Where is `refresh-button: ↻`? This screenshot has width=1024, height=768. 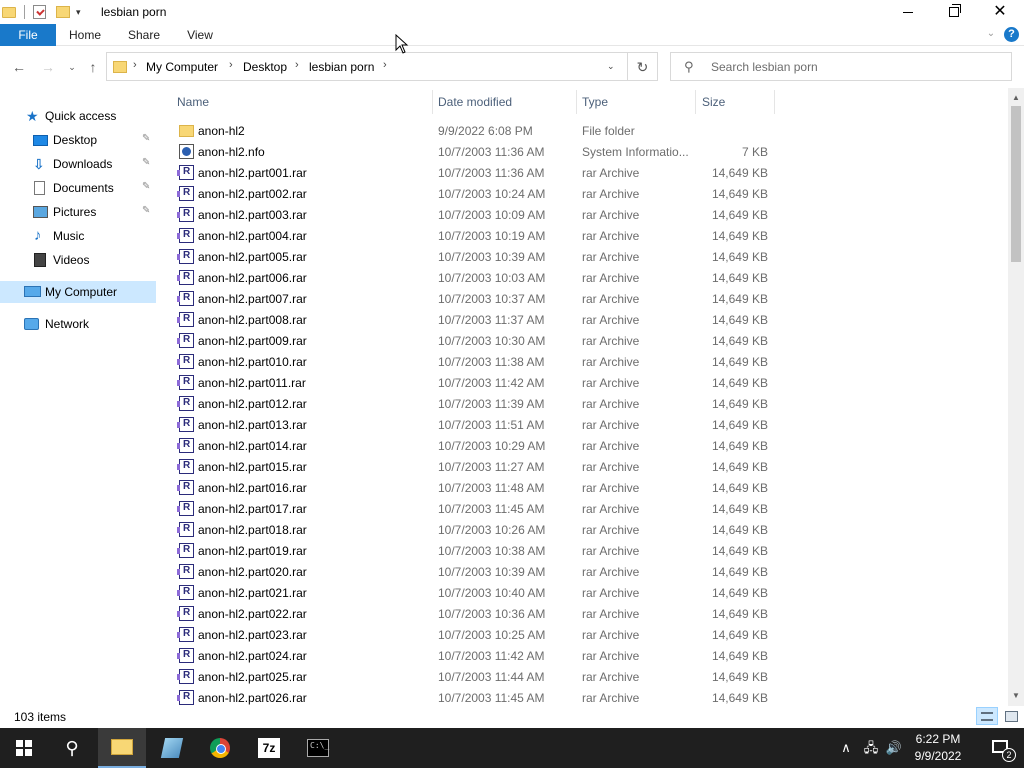 refresh-button: ↻ is located at coordinates (643, 66).